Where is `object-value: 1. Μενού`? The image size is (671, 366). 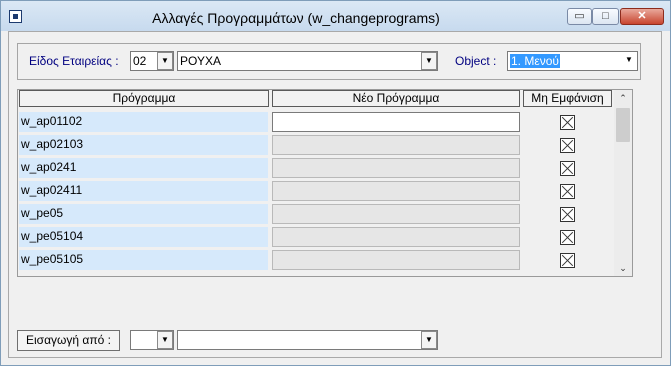
object-value: 1. Μενού is located at coordinates (535, 61).